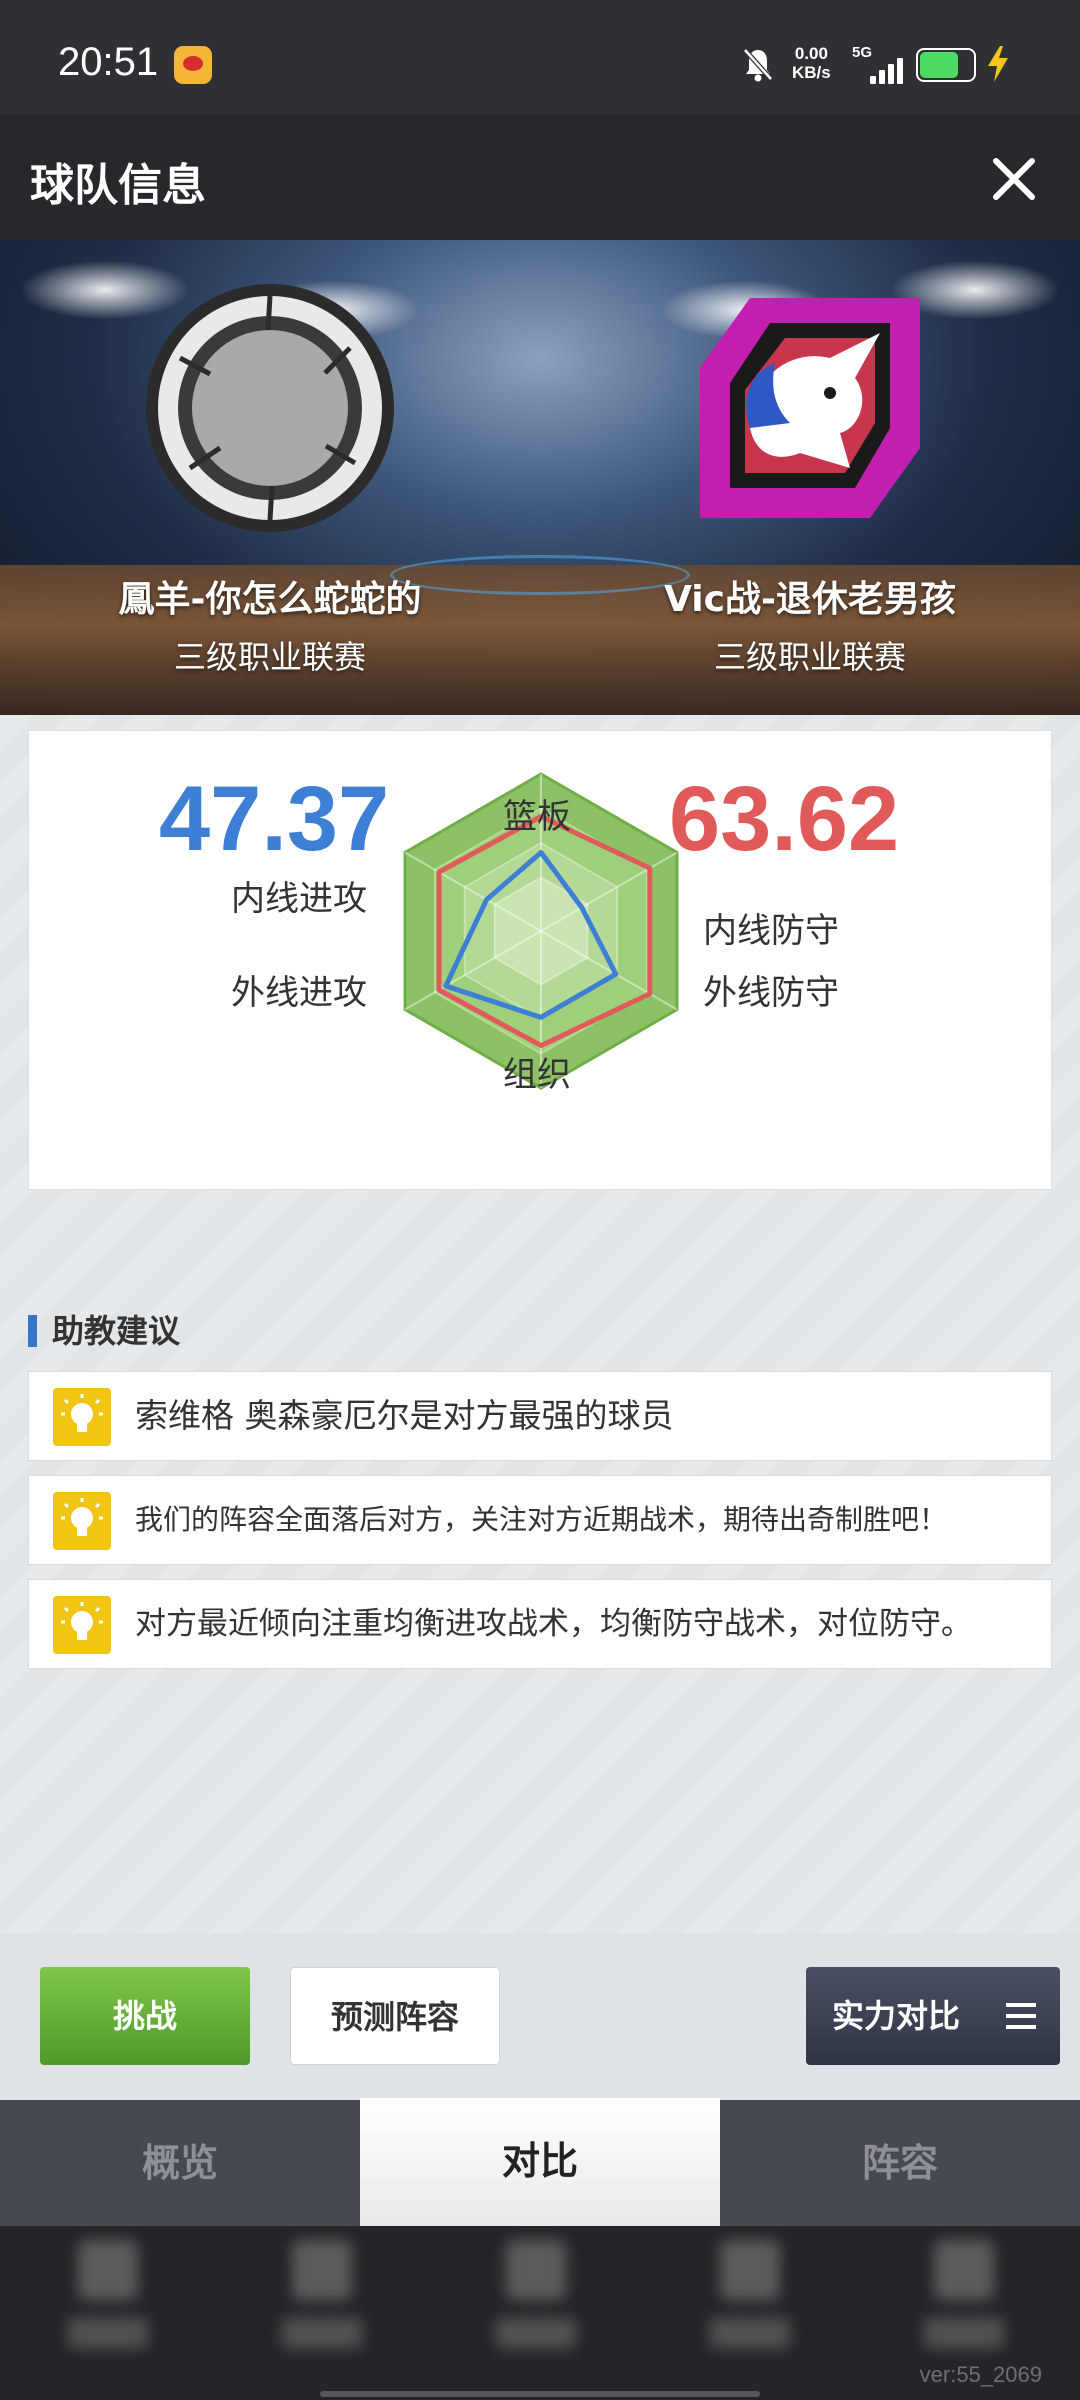 The height and width of the screenshot is (2400, 1080). What do you see at coordinates (896, 2016) in the screenshot?
I see `strength-compare-label: 实力对比` at bounding box center [896, 2016].